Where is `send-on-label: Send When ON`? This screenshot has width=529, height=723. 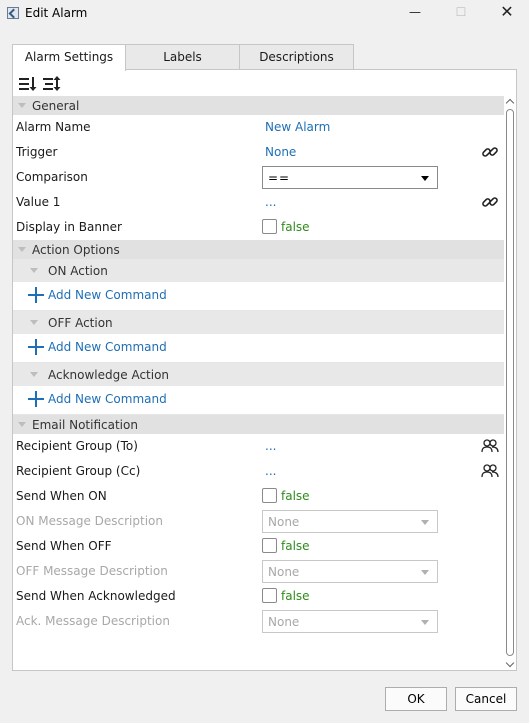
send-on-label: Send When ON is located at coordinates (61, 496).